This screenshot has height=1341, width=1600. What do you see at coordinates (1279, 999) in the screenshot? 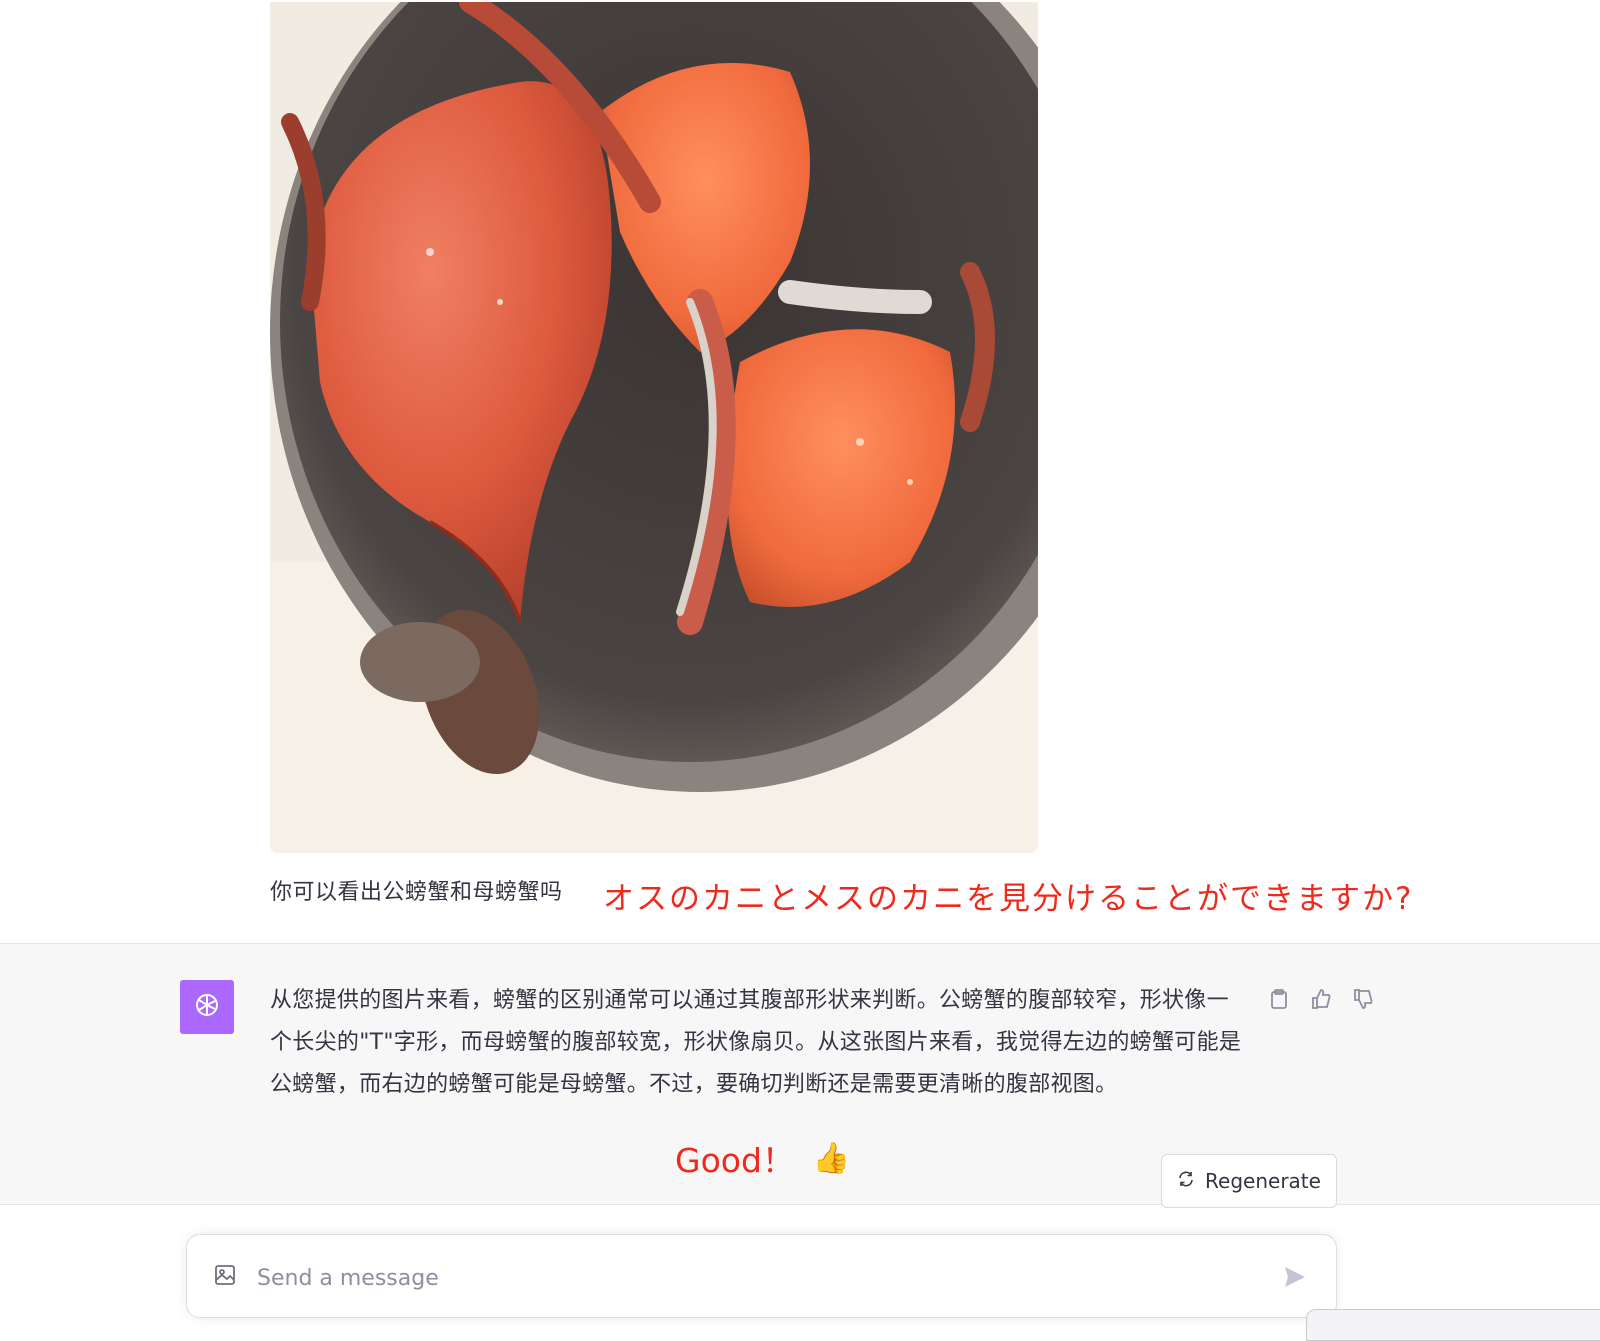
I see `clipboard-icon` at bounding box center [1279, 999].